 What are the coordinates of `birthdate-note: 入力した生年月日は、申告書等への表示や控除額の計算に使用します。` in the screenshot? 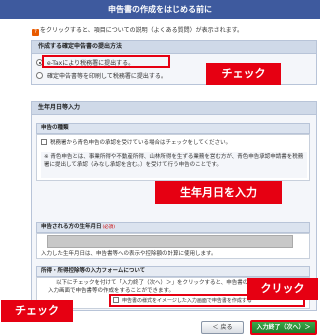 It's located at (129, 254).